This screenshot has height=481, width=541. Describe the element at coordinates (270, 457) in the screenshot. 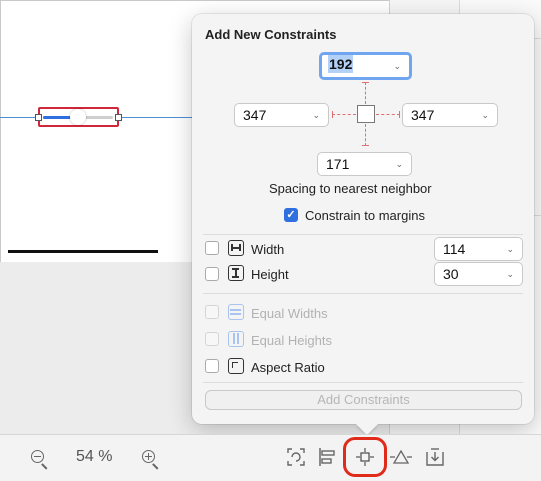

I see `canvas-toolbar: 54 %` at that location.